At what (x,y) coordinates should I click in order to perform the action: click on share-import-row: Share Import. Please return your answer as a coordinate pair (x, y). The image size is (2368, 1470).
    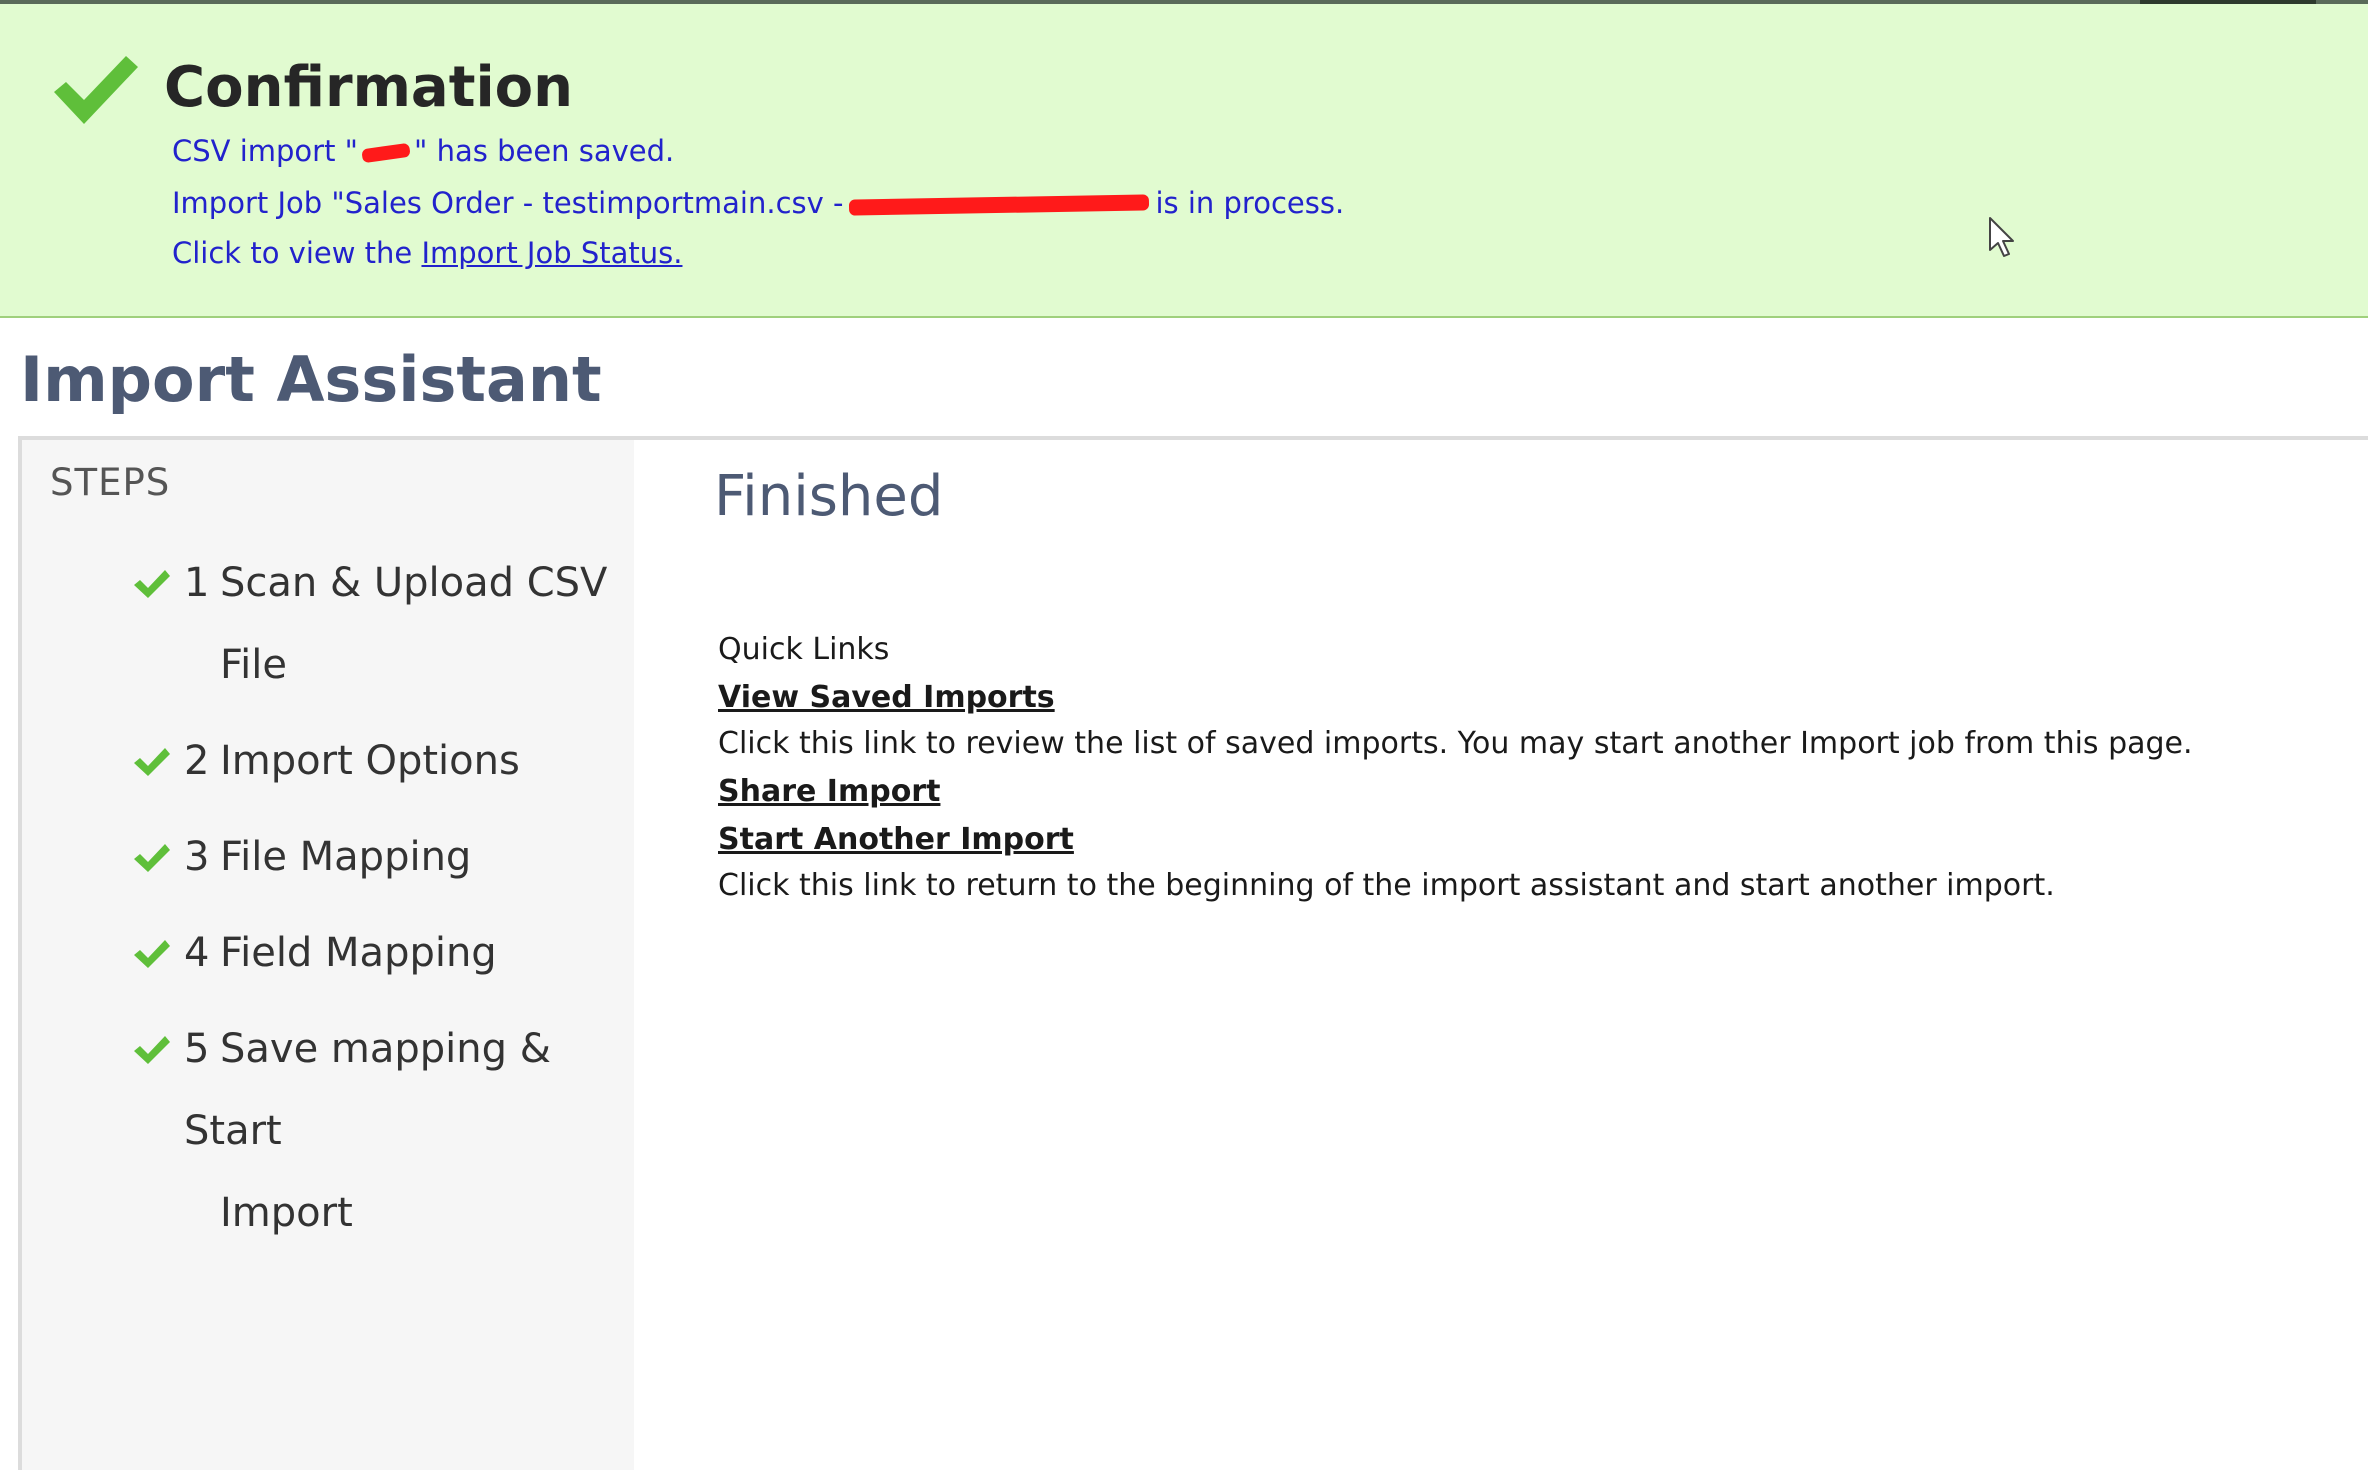
    Looking at the image, I should click on (829, 792).